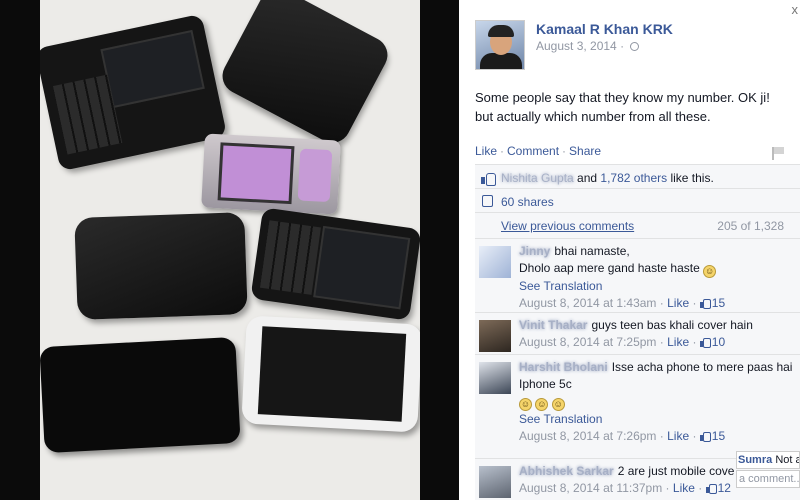 The image size is (800, 500). I want to click on photo-phone-iphone, so click(140, 395).